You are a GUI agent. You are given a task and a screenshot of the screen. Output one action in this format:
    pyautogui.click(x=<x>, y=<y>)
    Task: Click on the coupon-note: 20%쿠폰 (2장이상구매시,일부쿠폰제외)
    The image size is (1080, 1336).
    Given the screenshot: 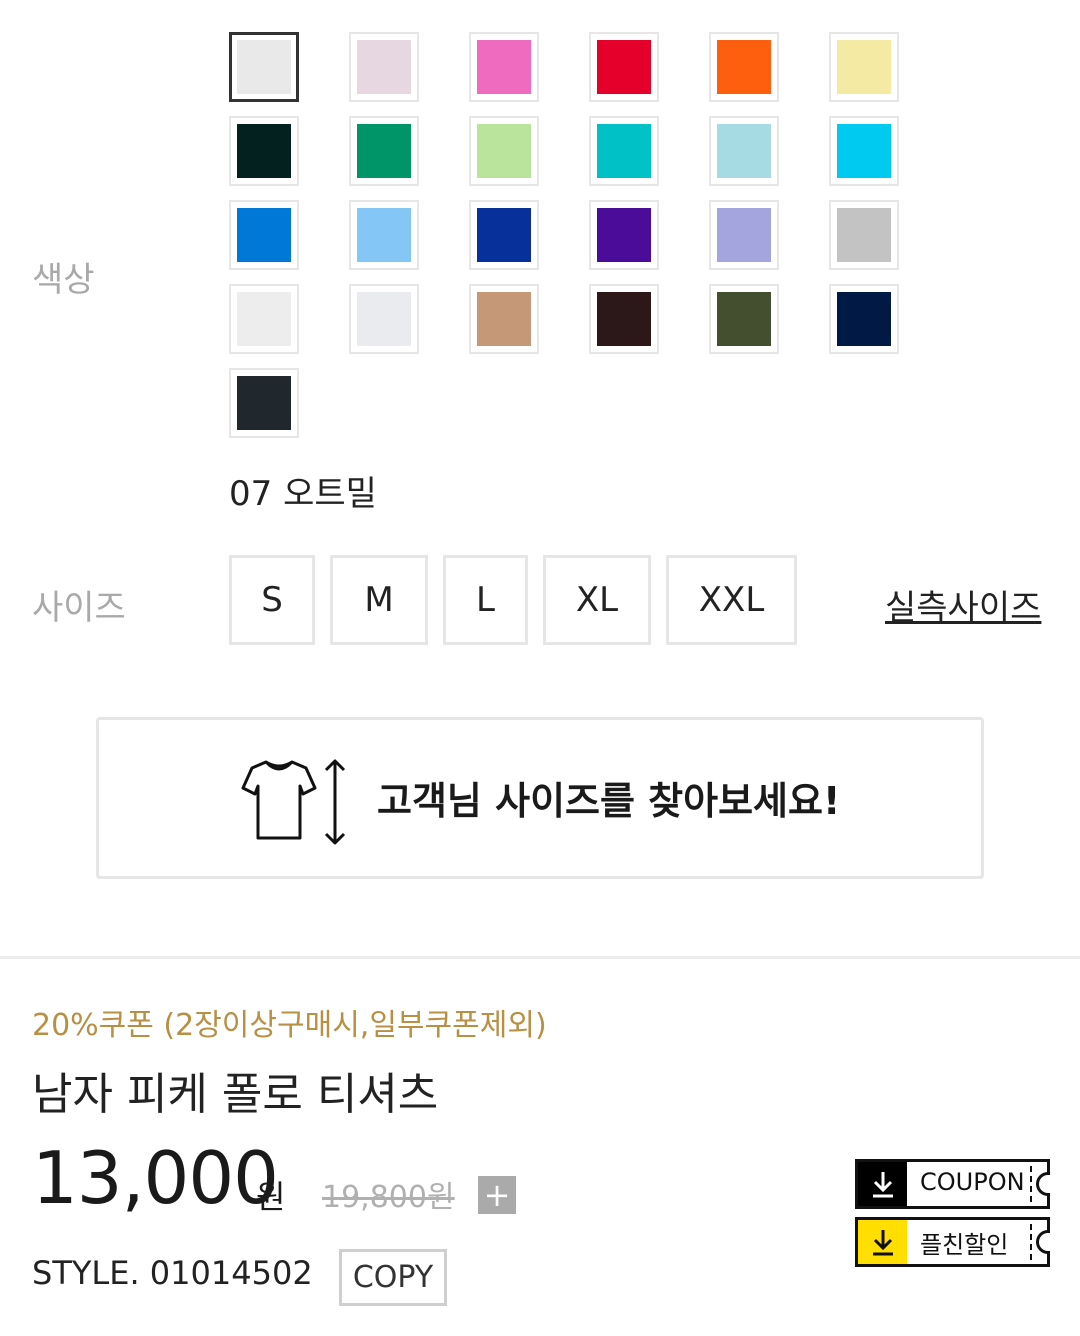 What is the action you would take?
    pyautogui.click(x=289, y=1025)
    